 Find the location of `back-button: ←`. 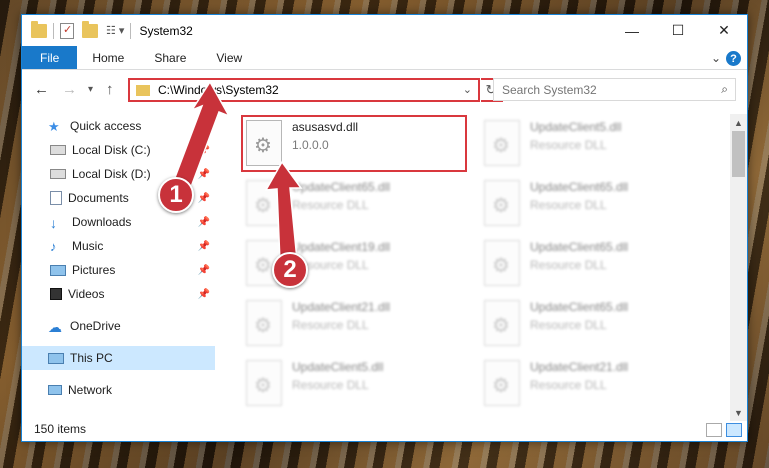

back-button: ← is located at coordinates (41, 89).